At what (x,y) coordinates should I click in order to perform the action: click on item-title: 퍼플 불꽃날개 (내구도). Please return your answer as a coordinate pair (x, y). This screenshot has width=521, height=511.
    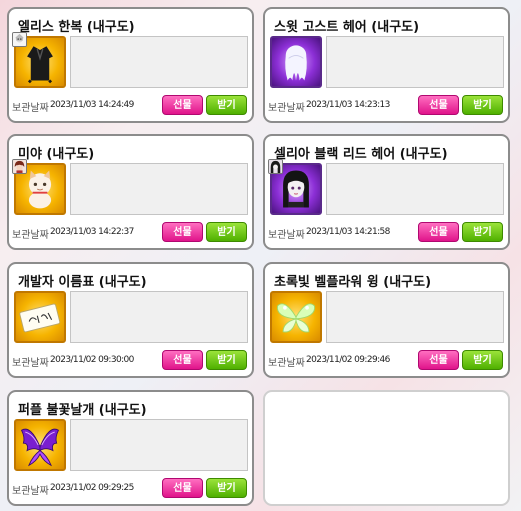
    Looking at the image, I should click on (82, 410).